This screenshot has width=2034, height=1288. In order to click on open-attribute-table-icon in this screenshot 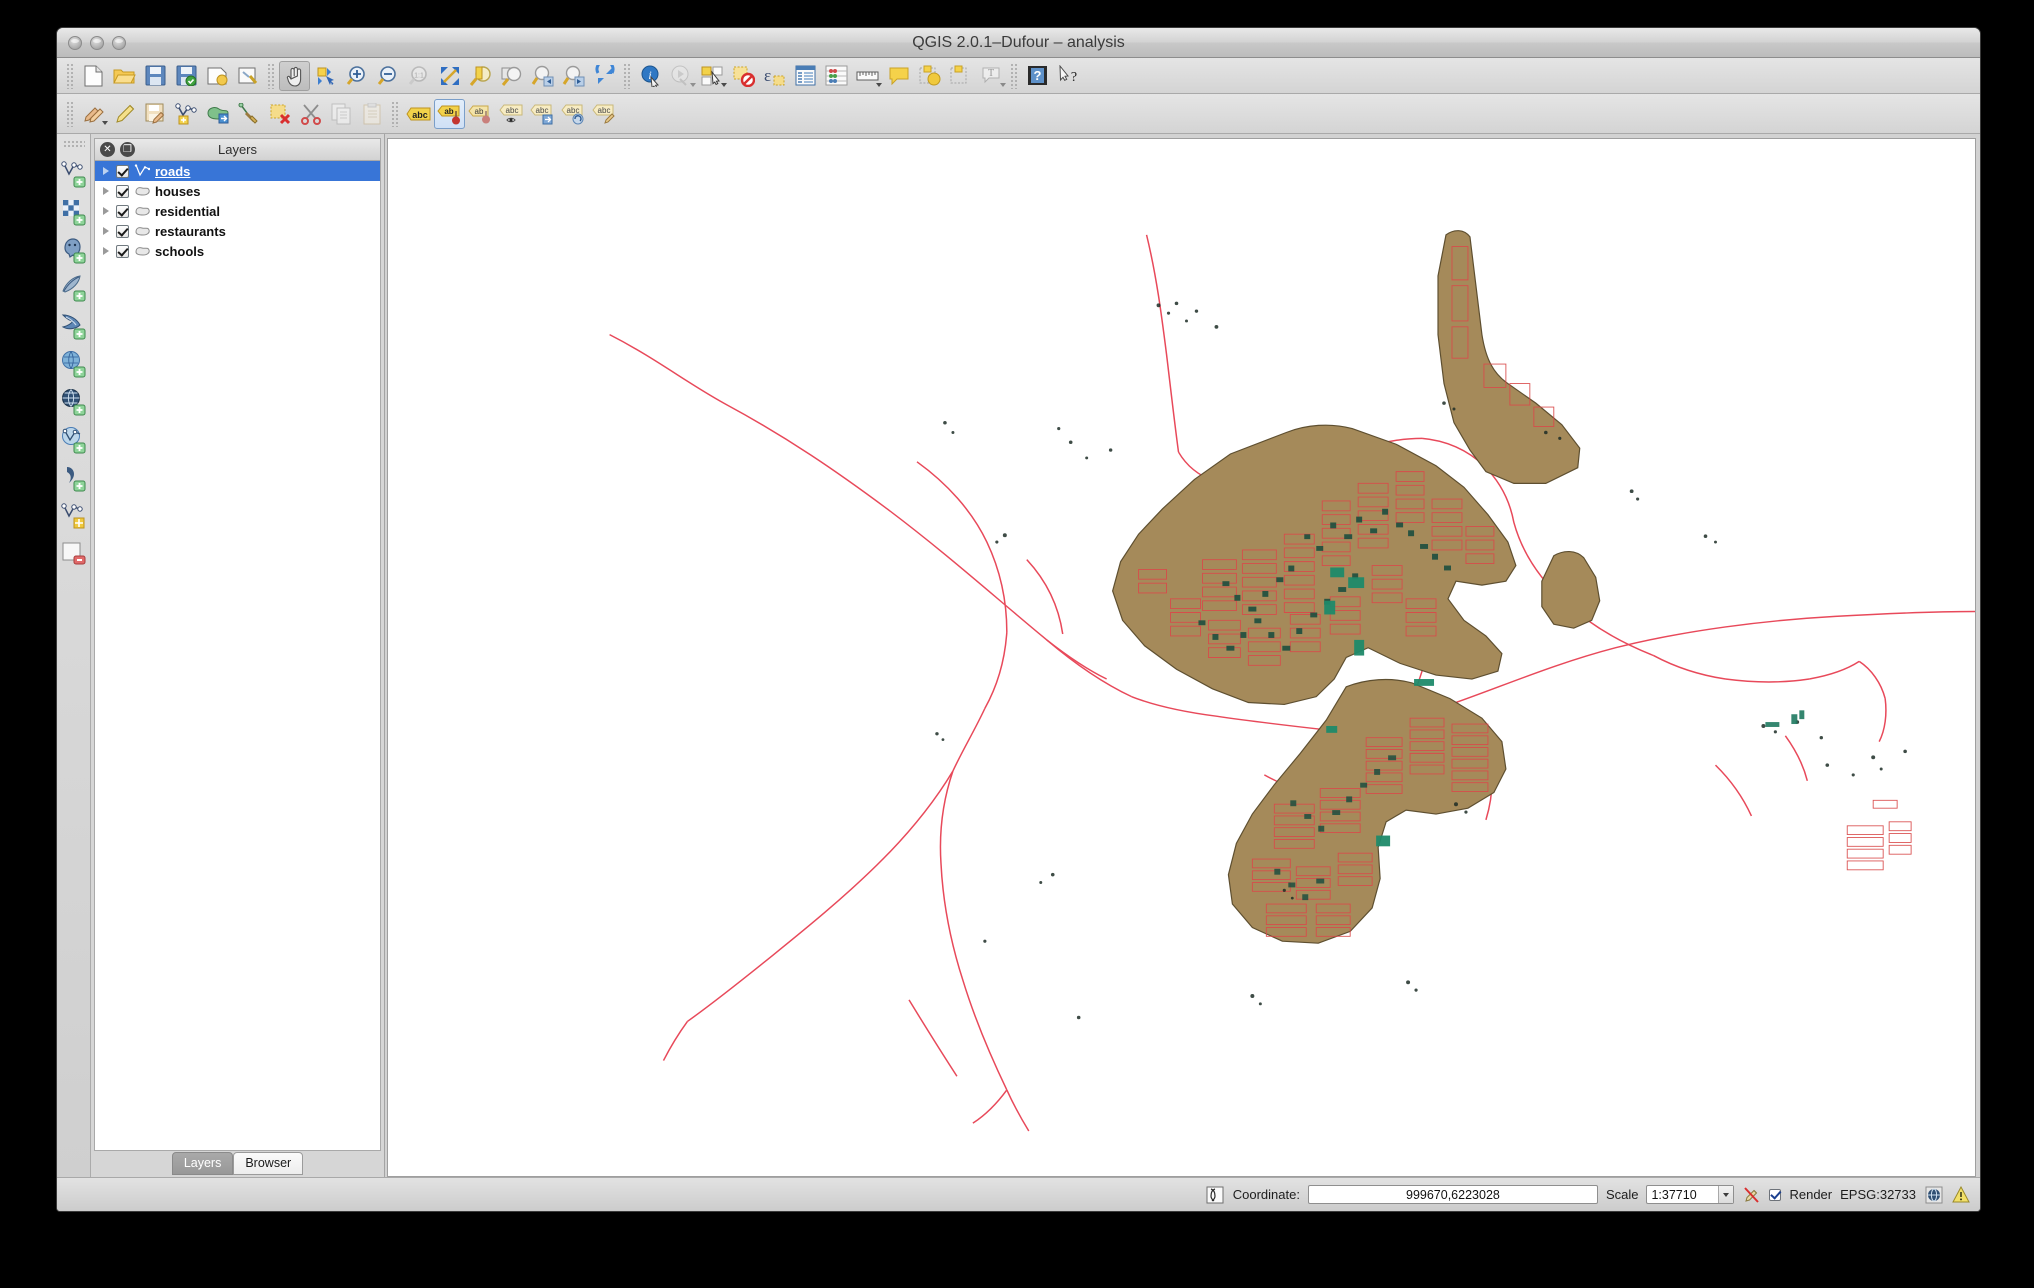, I will do `click(805, 76)`.